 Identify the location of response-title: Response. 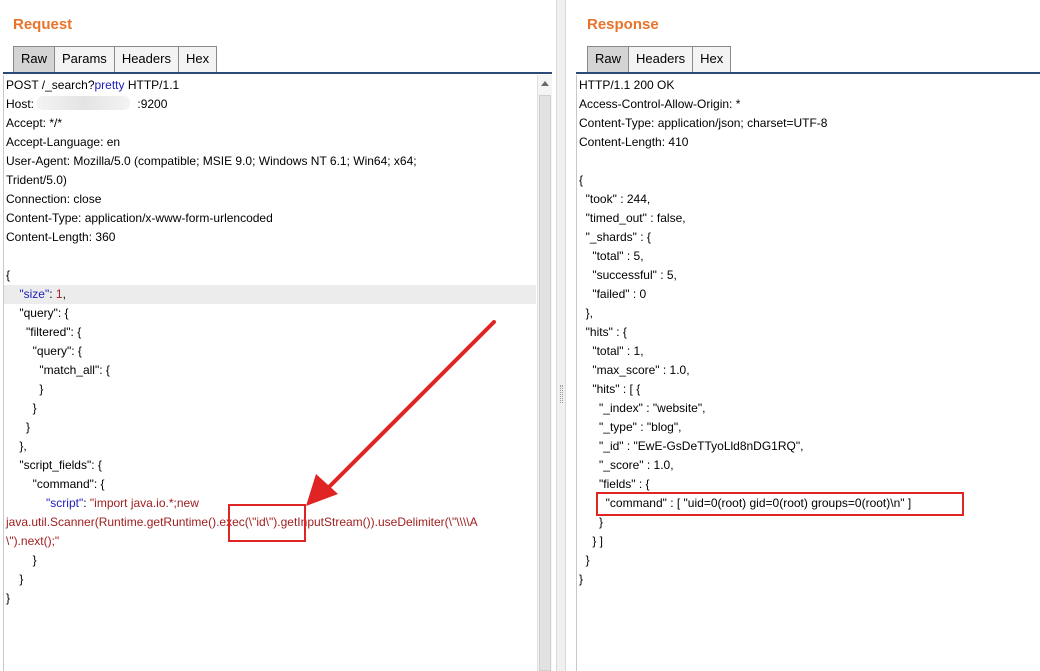
(623, 24).